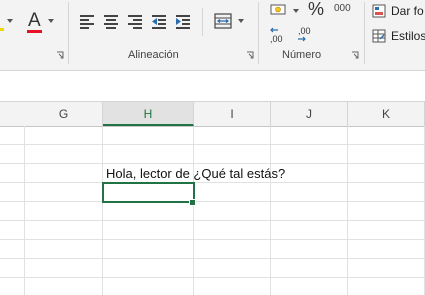 The width and height of the screenshot is (425, 295). I want to click on font-color-bar, so click(34, 31).